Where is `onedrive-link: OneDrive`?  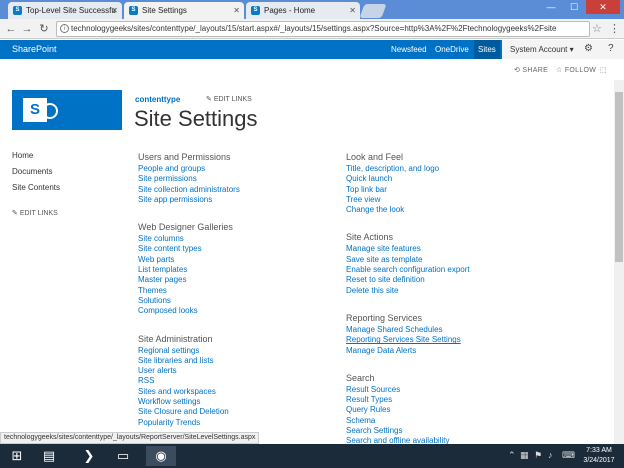 onedrive-link: OneDrive is located at coordinates (452, 49).